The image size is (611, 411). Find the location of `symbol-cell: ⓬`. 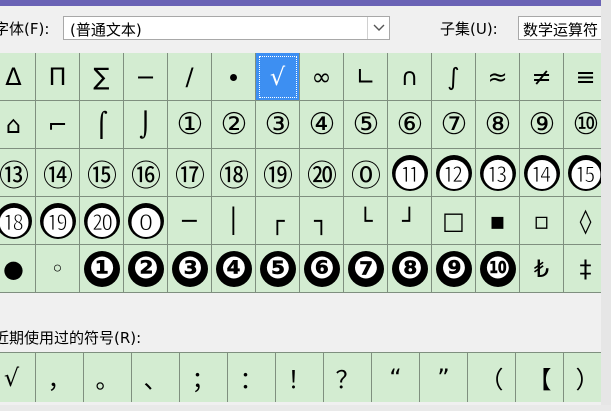

symbol-cell: ⓬ is located at coordinates (454, 173).